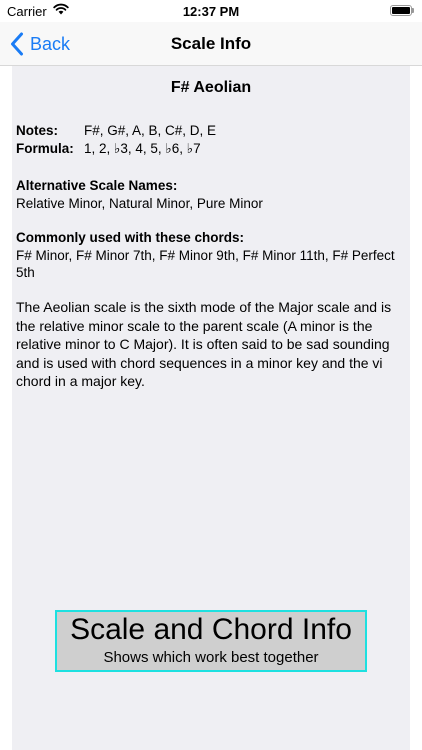 The image size is (422, 750). What do you see at coordinates (211, 657) in the screenshot?
I see `scale-chord-info-subtitle: Shows which work best together` at bounding box center [211, 657].